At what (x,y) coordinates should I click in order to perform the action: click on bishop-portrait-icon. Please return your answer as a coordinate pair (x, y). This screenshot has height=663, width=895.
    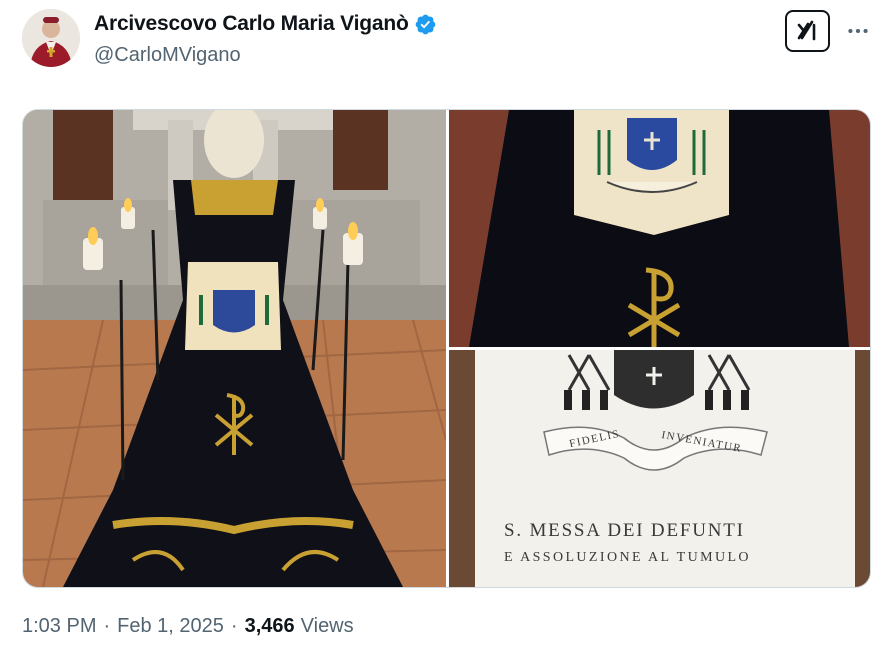
    Looking at the image, I should click on (51, 38).